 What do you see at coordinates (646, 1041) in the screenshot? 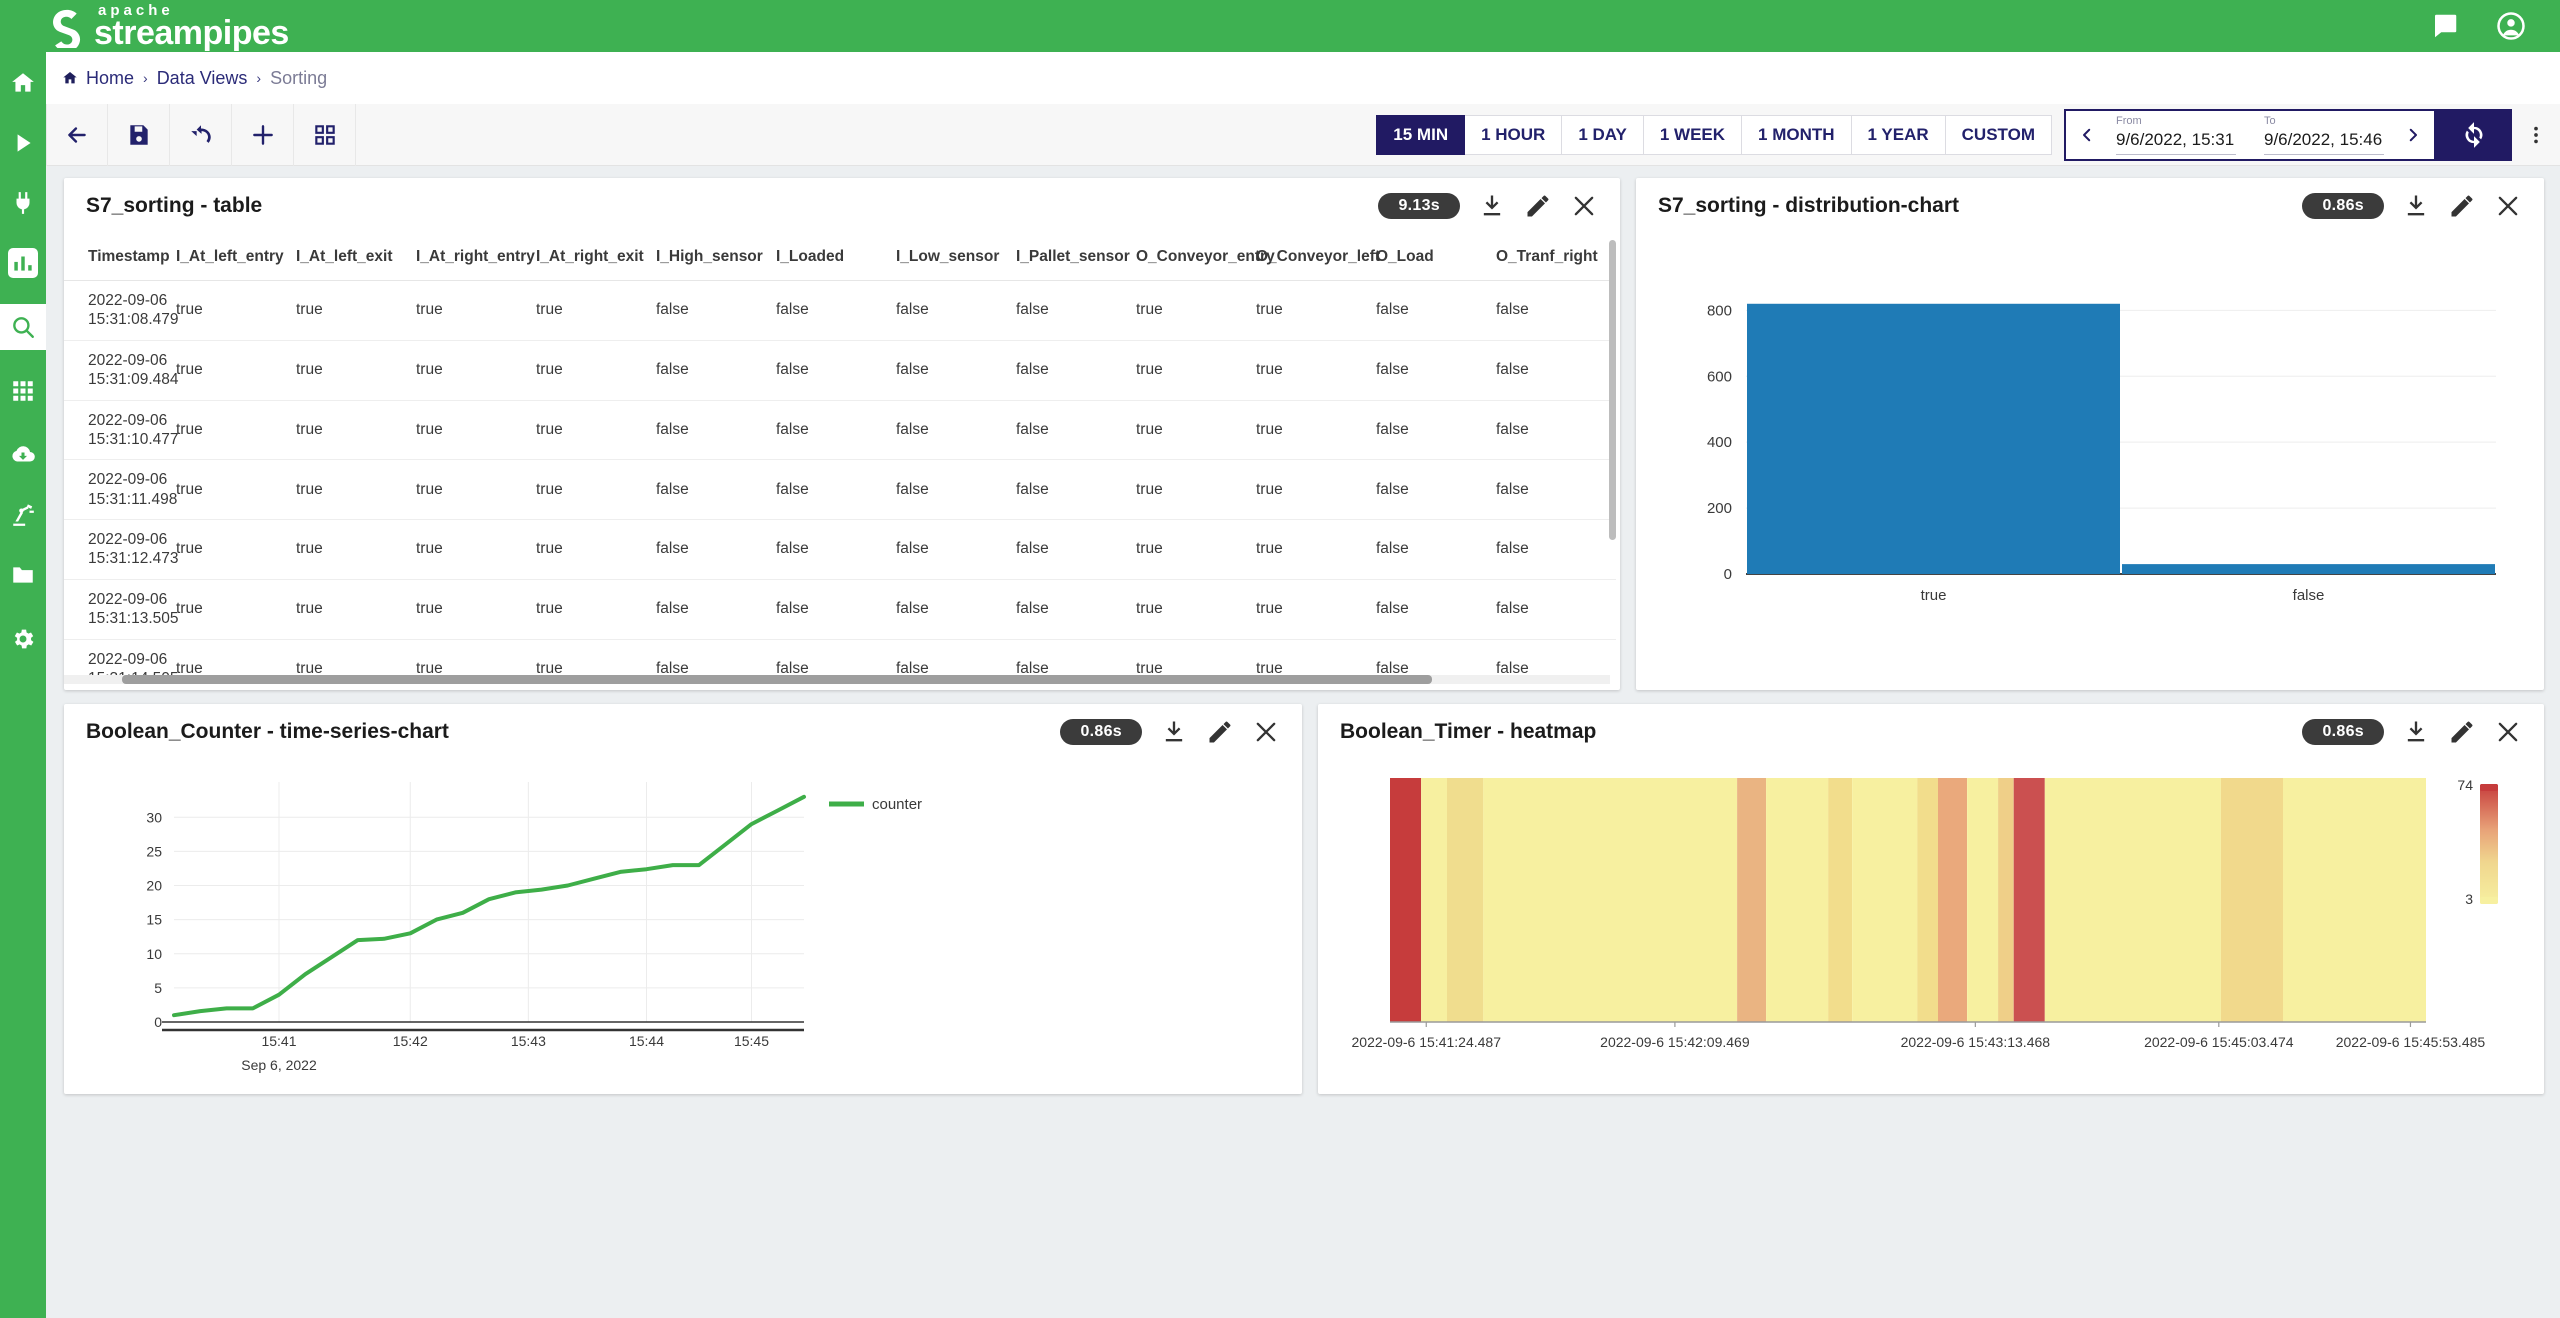
I see `x-axis-tick-label: 15:44` at bounding box center [646, 1041].